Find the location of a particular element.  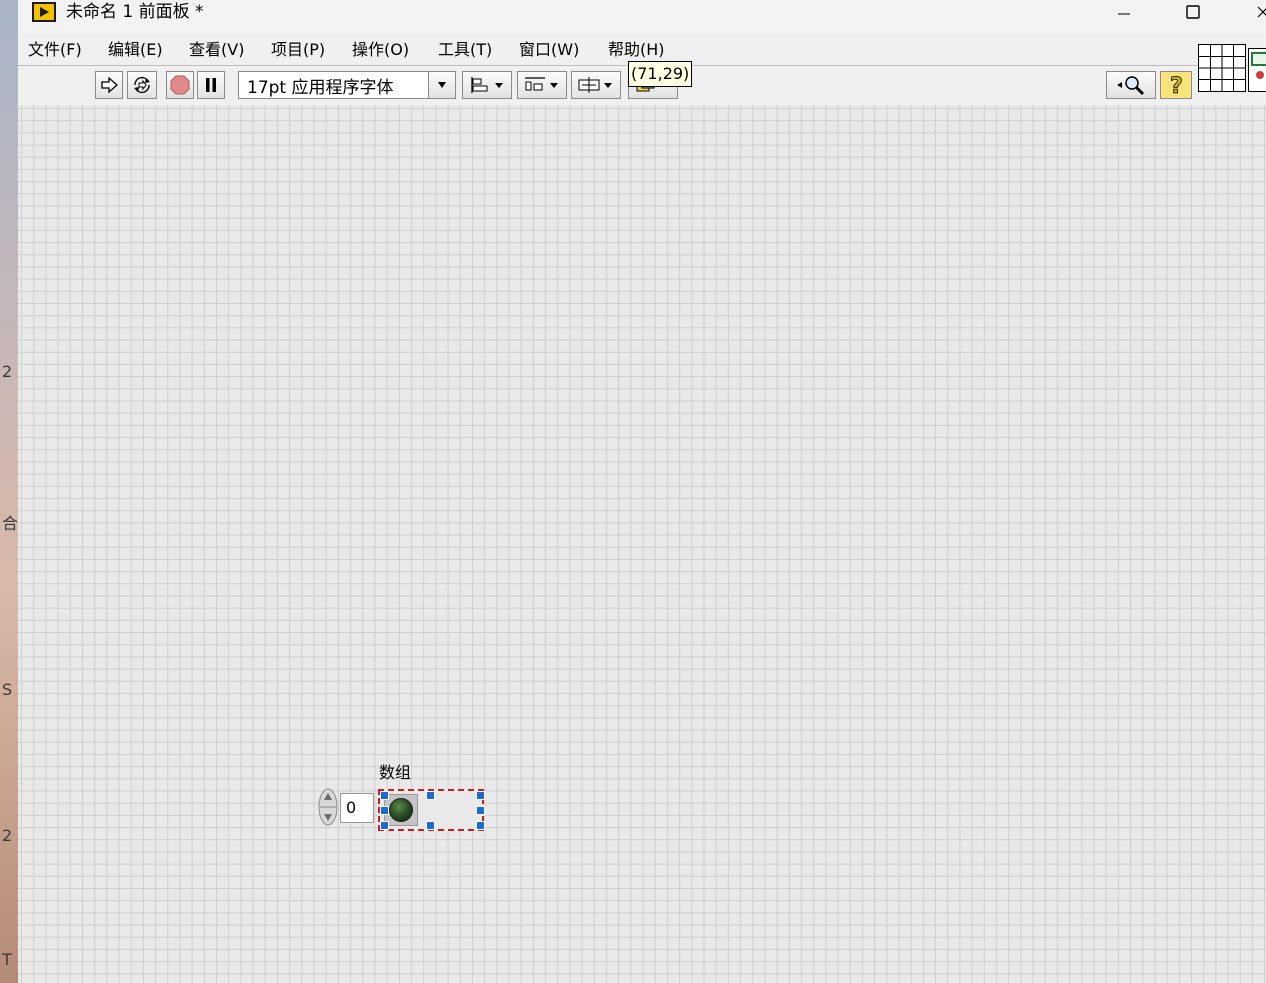

close-button is located at coordinates (1253, 12).